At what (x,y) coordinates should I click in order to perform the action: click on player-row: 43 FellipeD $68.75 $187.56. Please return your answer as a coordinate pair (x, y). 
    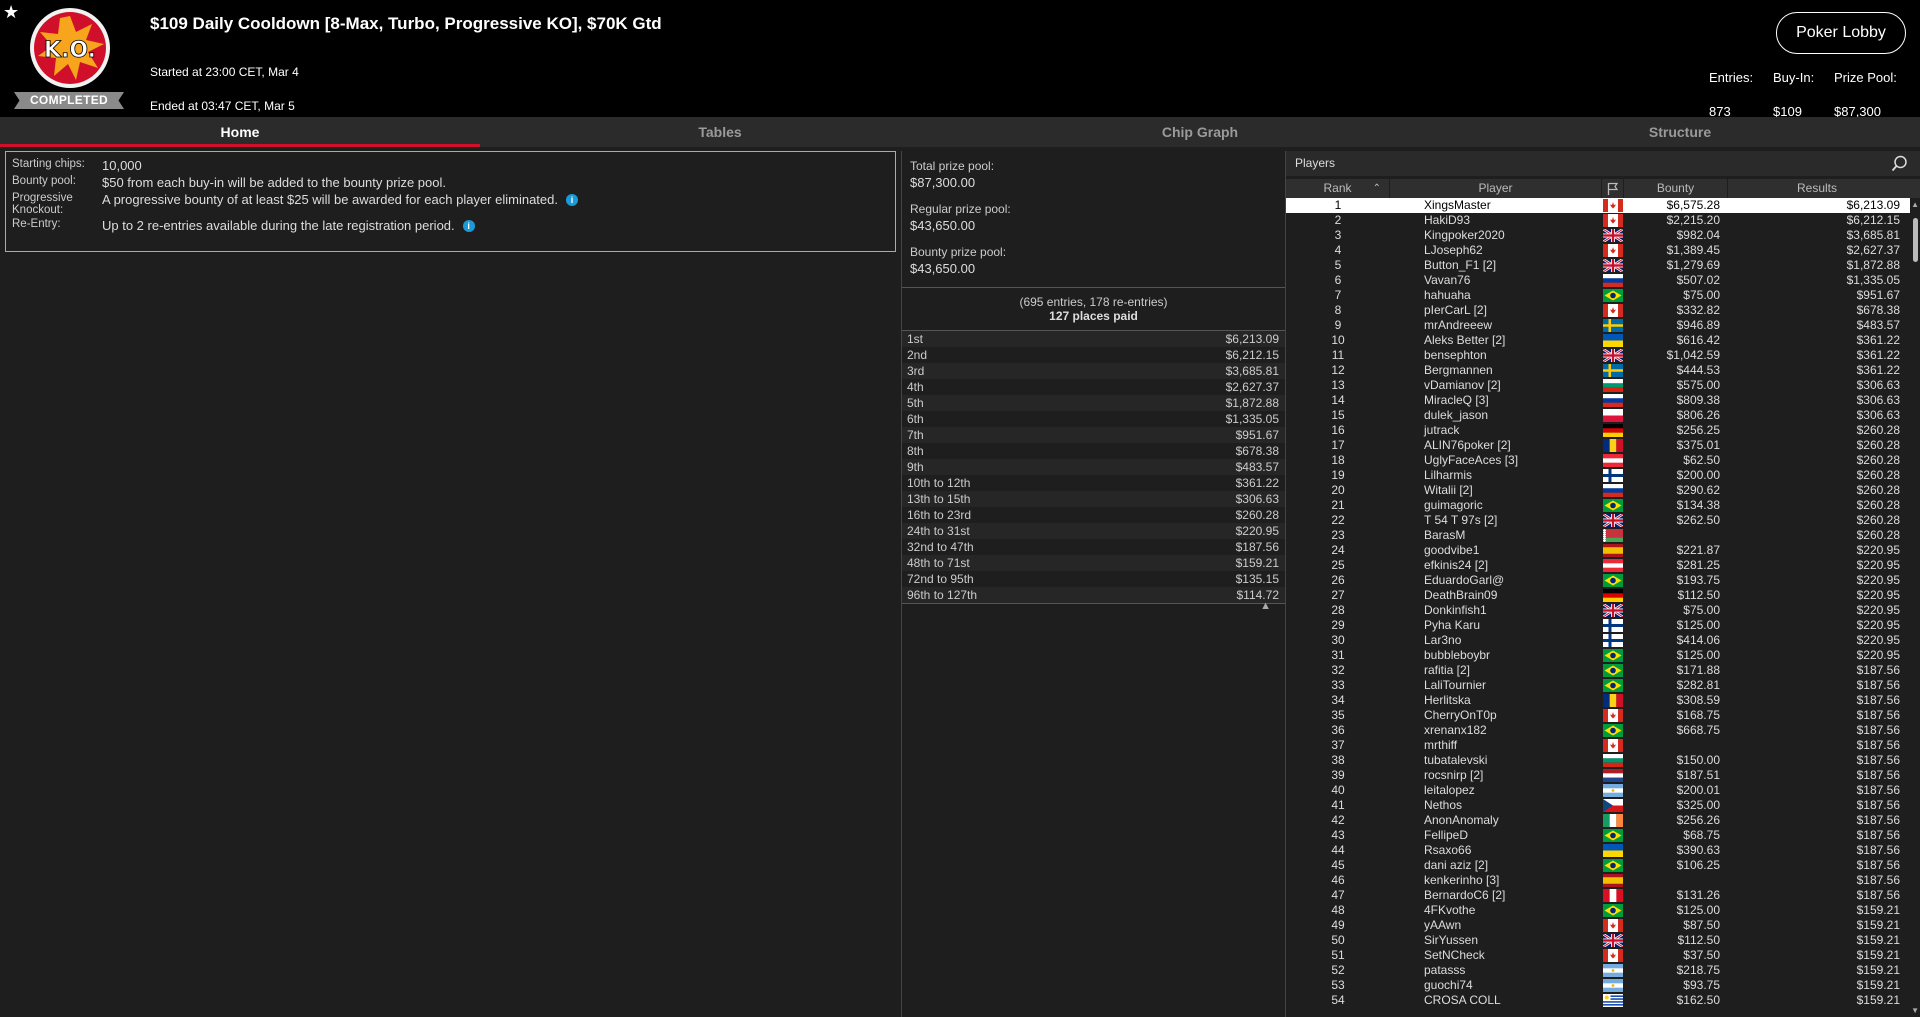
    Looking at the image, I should click on (1603, 835).